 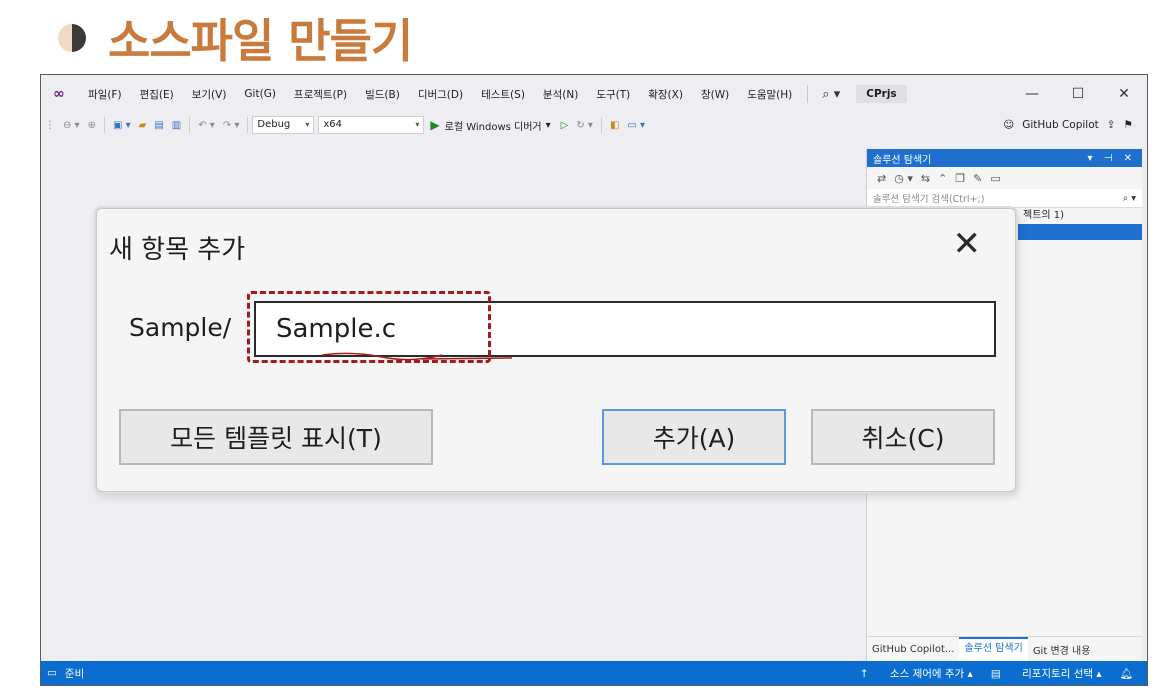 I want to click on add-button: 추가(A), so click(x=694, y=437).